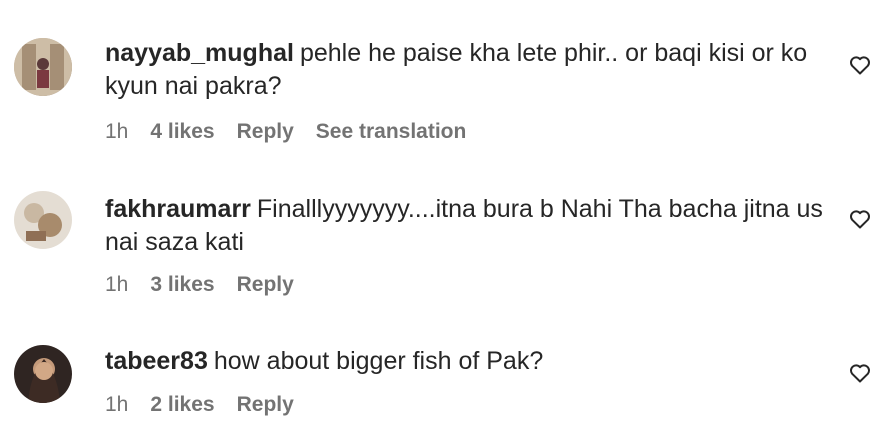 Image resolution: width=892 pixels, height=445 pixels. I want to click on comment-likes-link: 2 likes, so click(182, 405).